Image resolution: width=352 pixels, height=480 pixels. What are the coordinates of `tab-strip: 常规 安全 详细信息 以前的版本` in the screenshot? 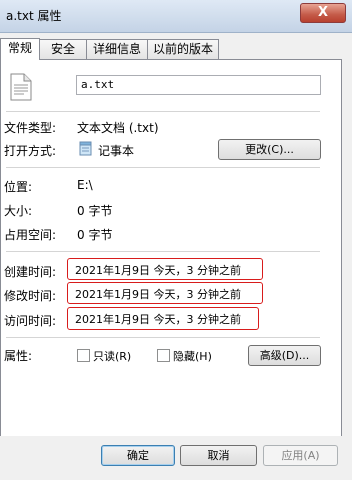 It's located at (176, 49).